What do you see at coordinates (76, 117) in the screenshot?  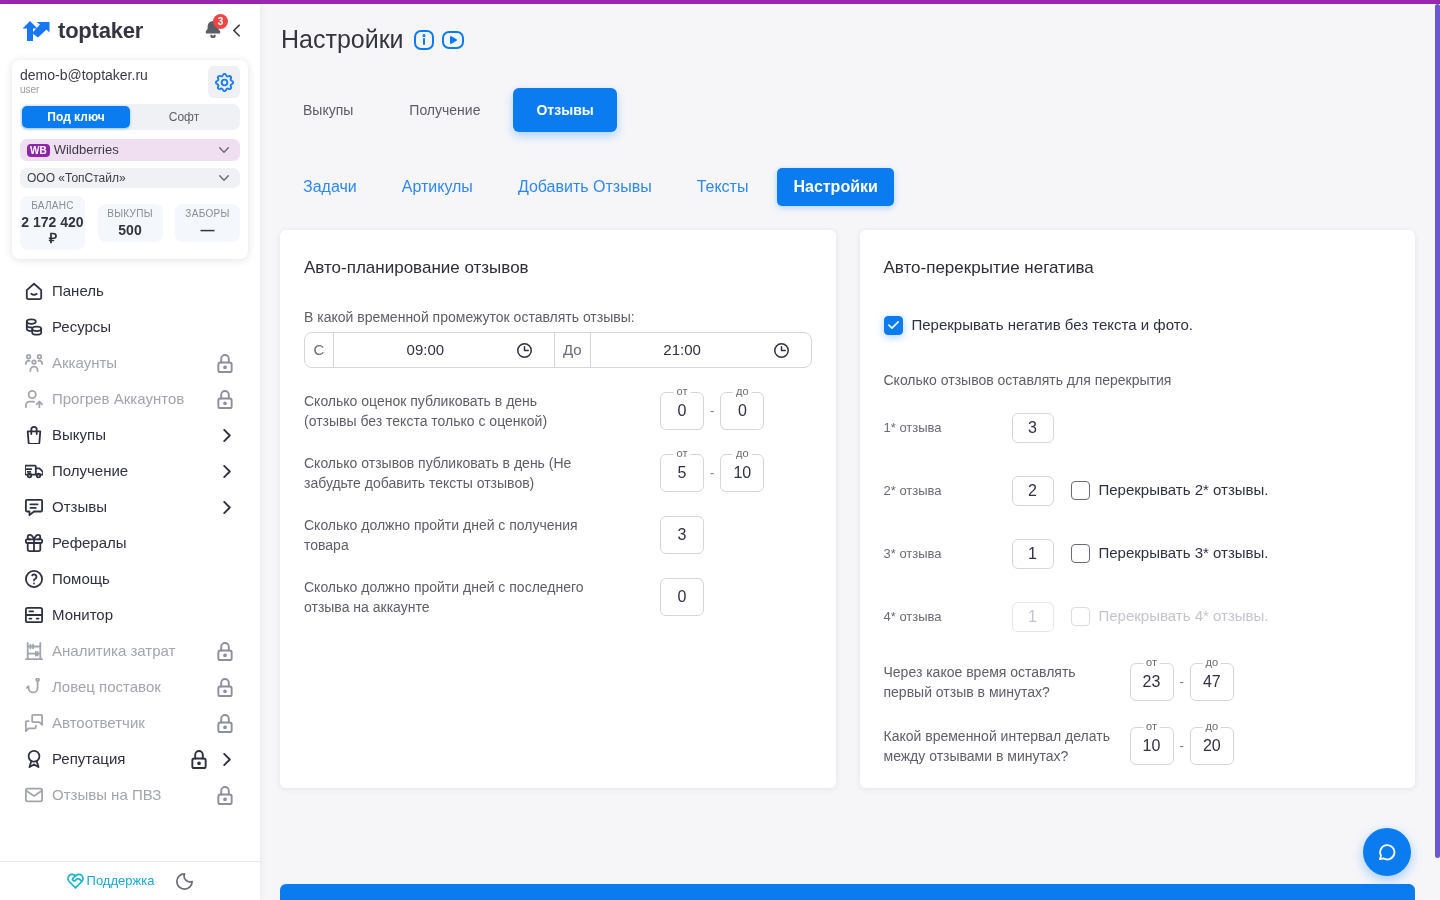 I see `mode-tab: Под ключ` at bounding box center [76, 117].